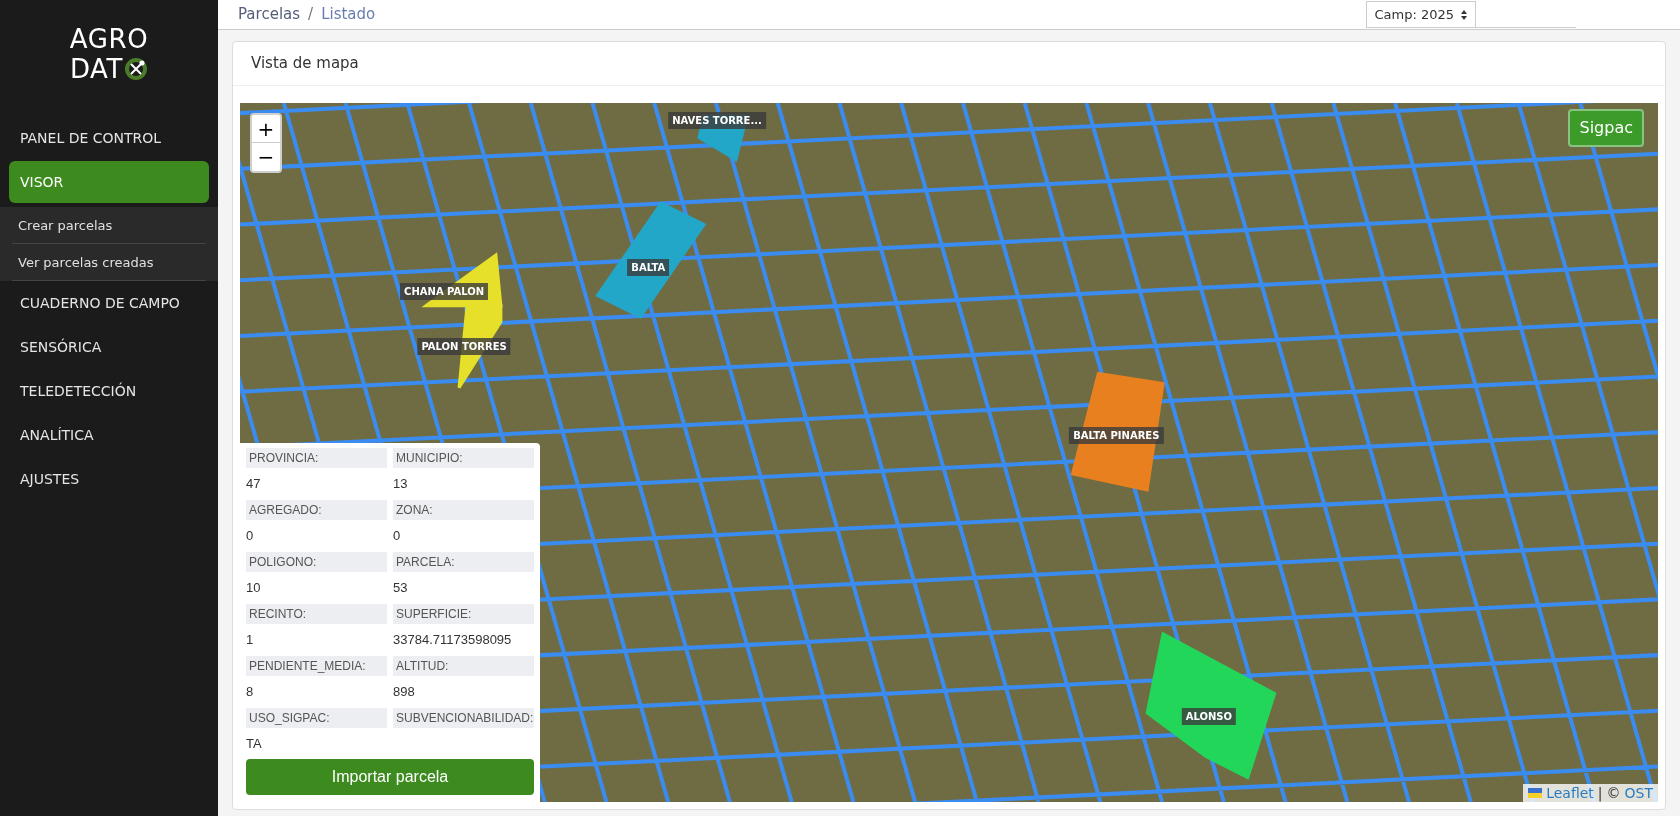 The width and height of the screenshot is (1680, 816). What do you see at coordinates (463, 614) in the screenshot?
I see `field-label: SUPERFICIE:` at bounding box center [463, 614].